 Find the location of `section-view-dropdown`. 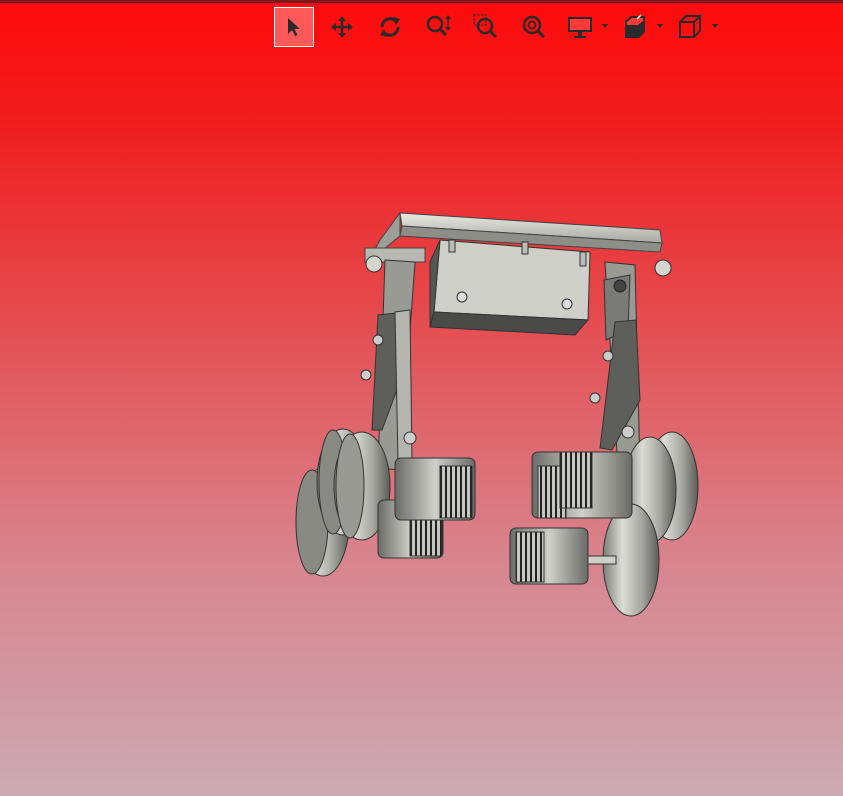

section-view-dropdown is located at coordinates (640, 27).